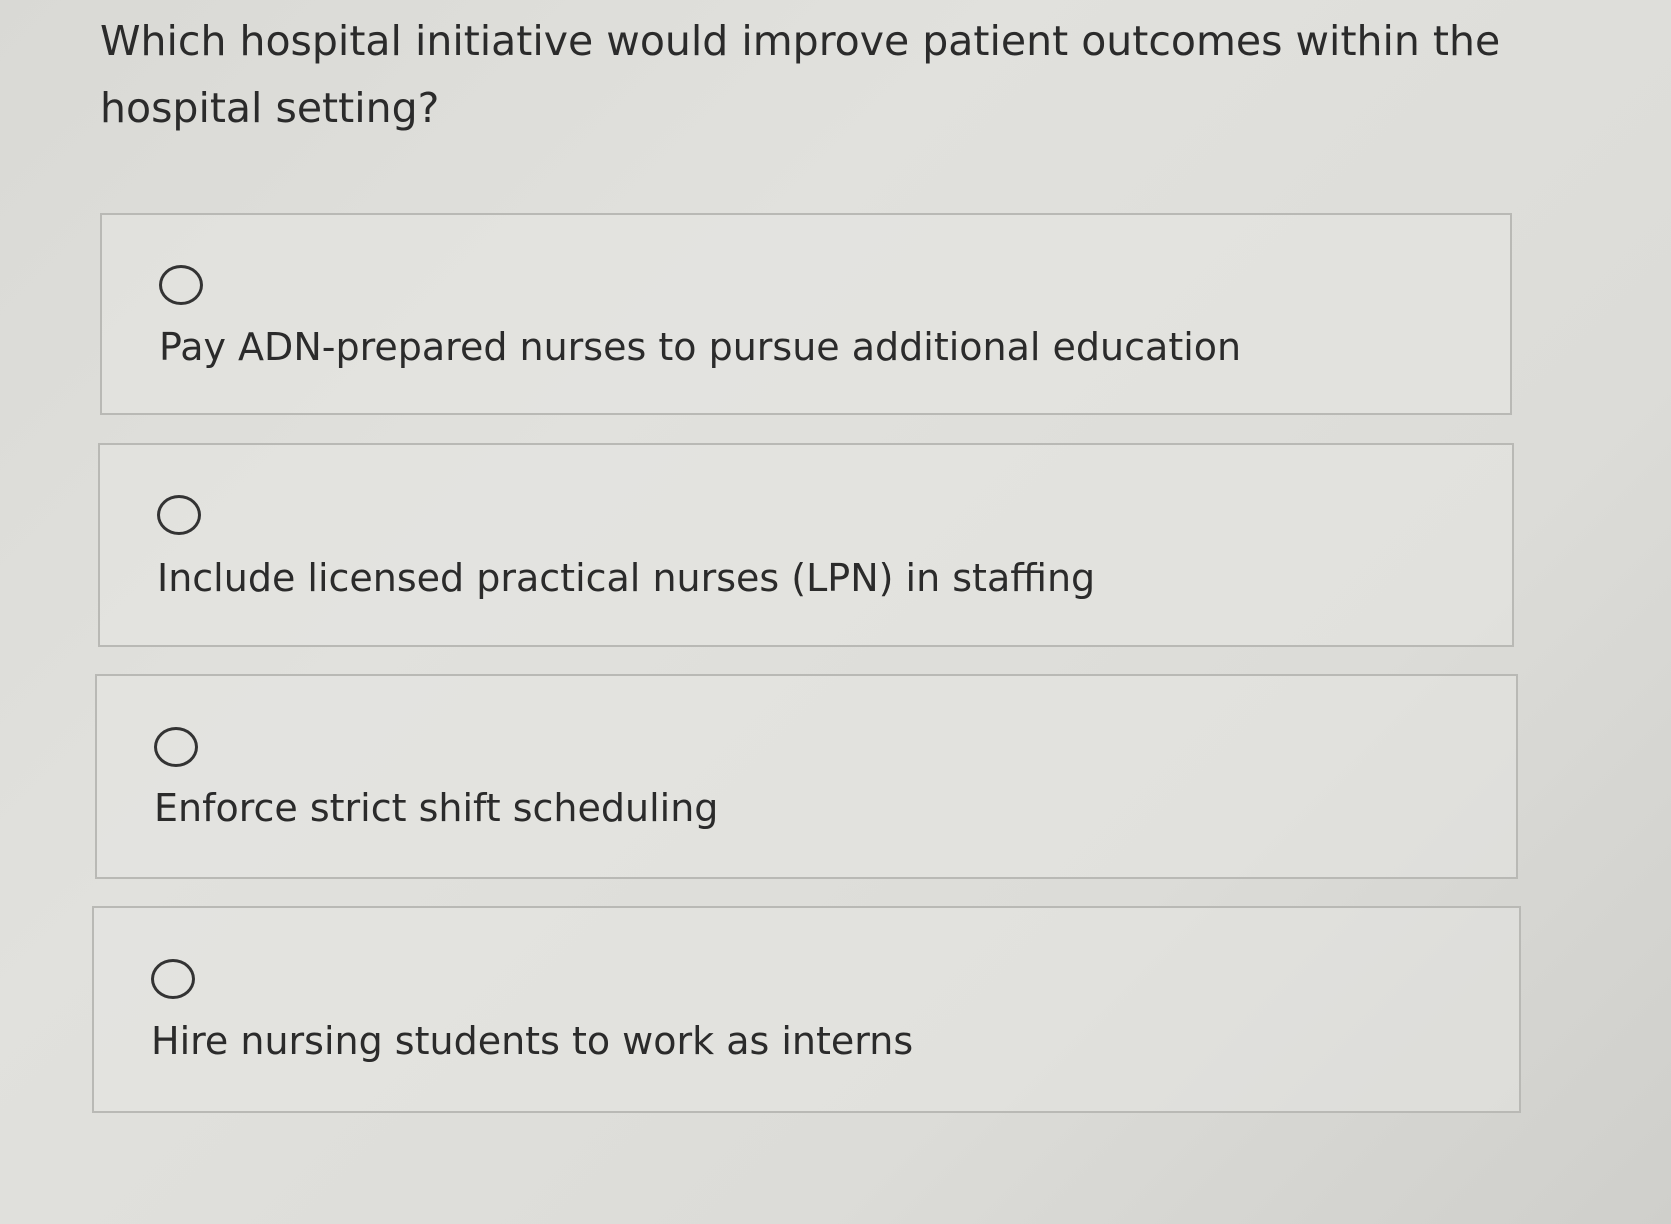 The image size is (1671, 1224). I want to click on option-3-label: Enforce strict shift scheduling, so click(436, 808).